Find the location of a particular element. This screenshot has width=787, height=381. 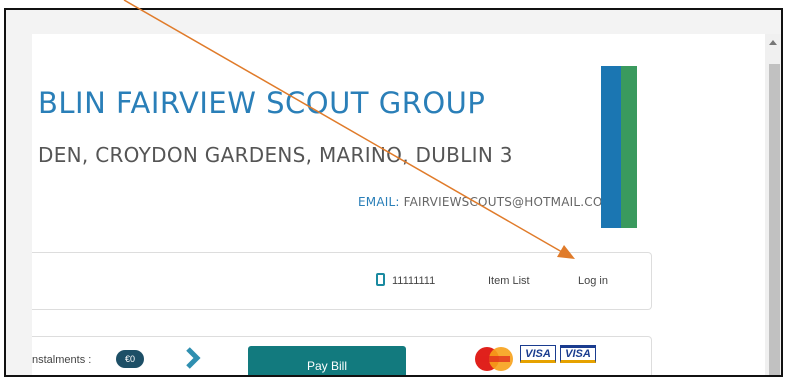

mobile-phone-icon is located at coordinates (380, 279).